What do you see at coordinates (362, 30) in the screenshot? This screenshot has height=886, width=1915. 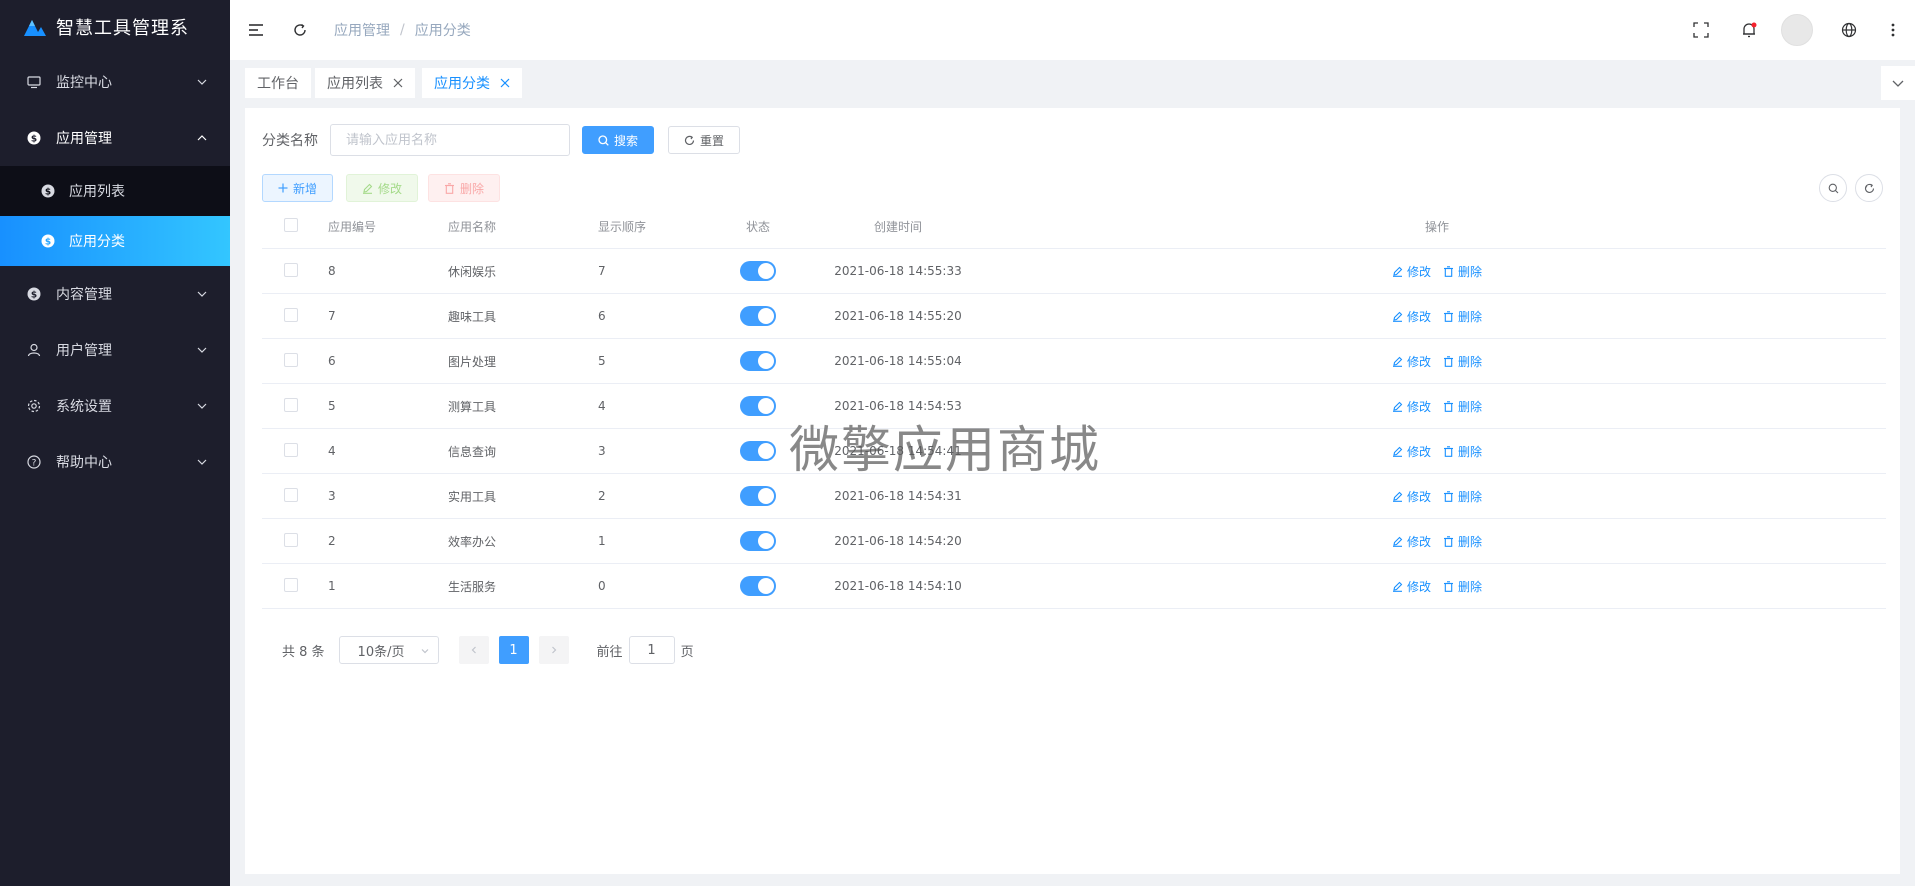 I see `breadcrumb-item-app-management: 应用管理` at bounding box center [362, 30].